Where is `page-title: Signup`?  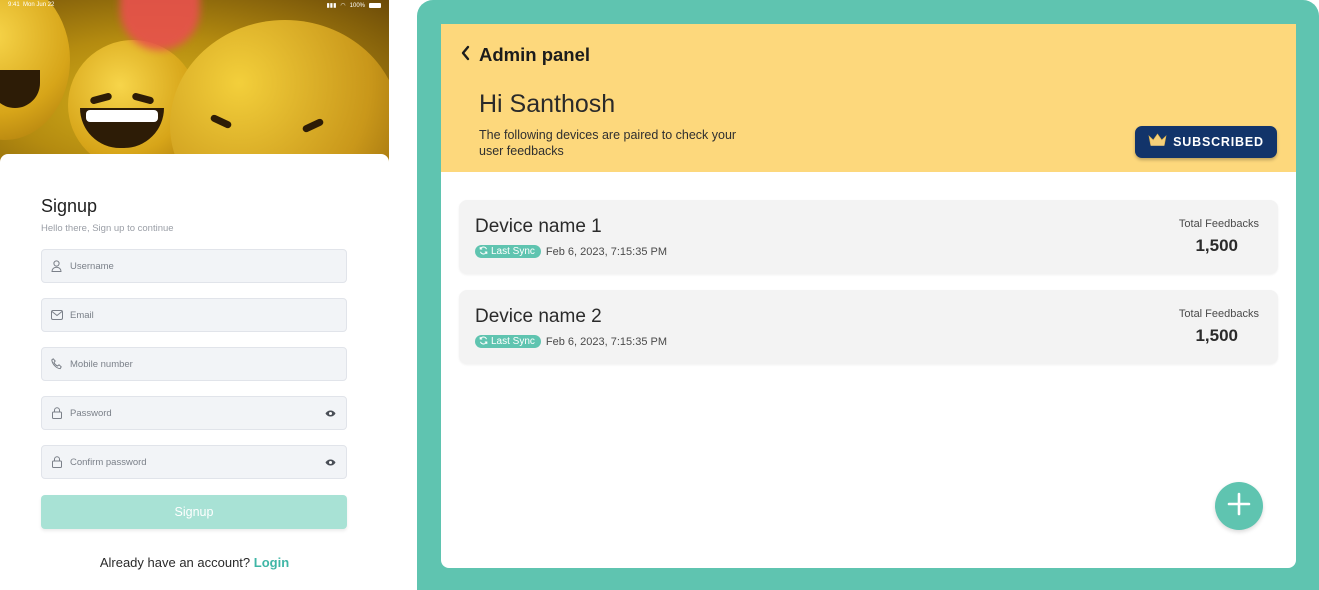
page-title: Signup is located at coordinates (69, 206).